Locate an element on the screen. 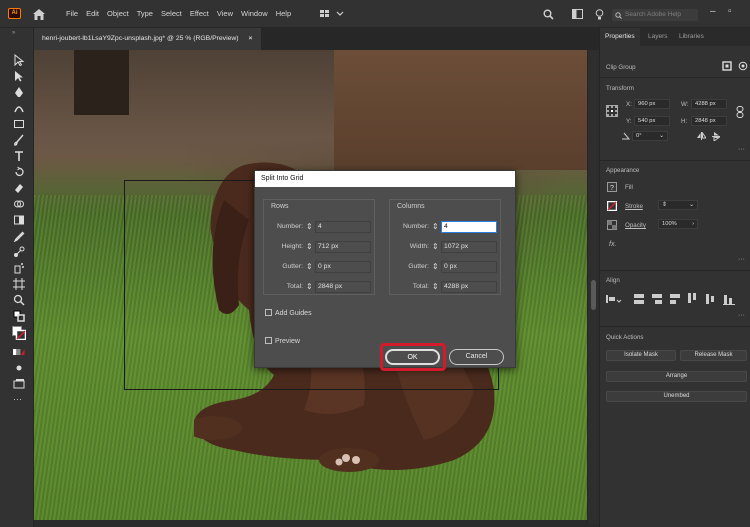 The height and width of the screenshot is (527, 750). color-mode-icon is located at coordinates (19, 352).